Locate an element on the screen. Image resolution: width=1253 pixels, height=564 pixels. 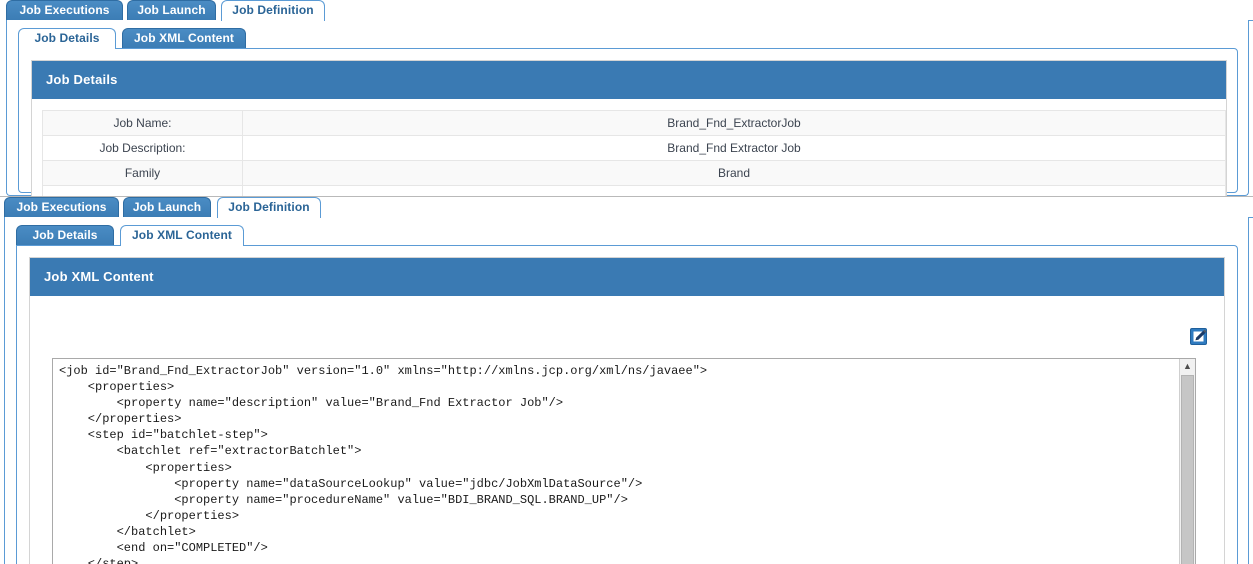
xml-scrollbar: ▲ ▼ is located at coordinates (1187, 461).